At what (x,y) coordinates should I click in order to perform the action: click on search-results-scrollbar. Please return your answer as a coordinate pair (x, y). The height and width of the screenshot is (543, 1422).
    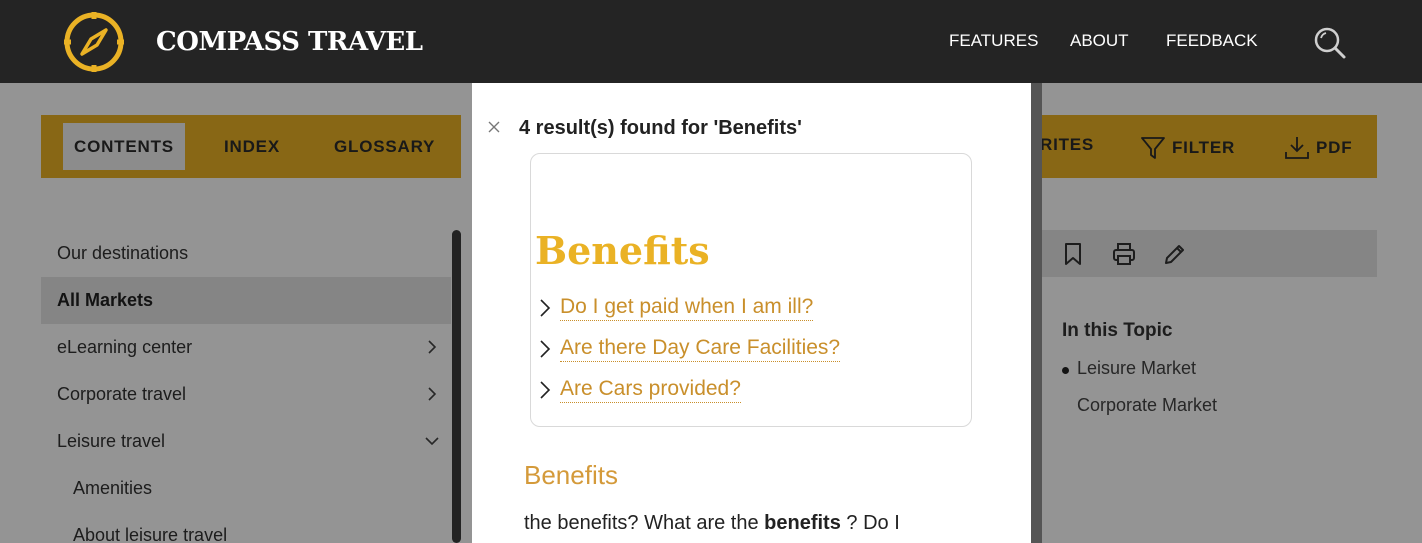
    Looking at the image, I should click on (1036, 313).